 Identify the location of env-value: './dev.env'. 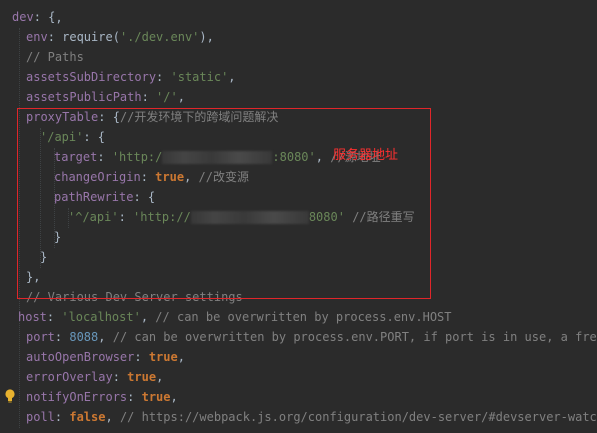
(159, 37).